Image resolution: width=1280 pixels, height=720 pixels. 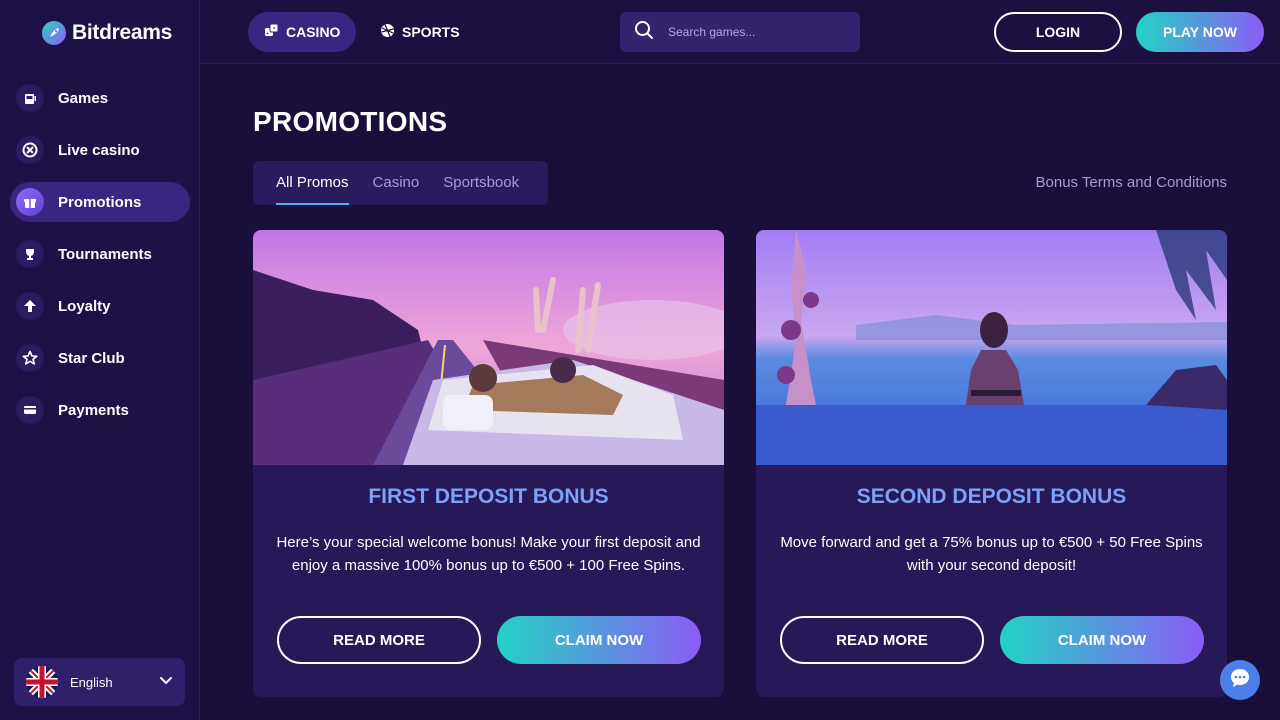 What do you see at coordinates (54, 33) in the screenshot?
I see `rocket-icon` at bounding box center [54, 33].